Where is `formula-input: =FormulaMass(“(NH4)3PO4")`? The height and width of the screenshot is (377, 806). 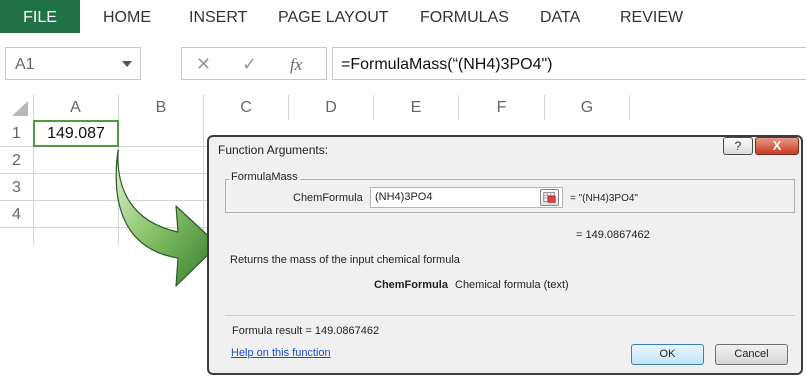
formula-input: =FormulaMass(“(NH4)3PO4") is located at coordinates (569, 63).